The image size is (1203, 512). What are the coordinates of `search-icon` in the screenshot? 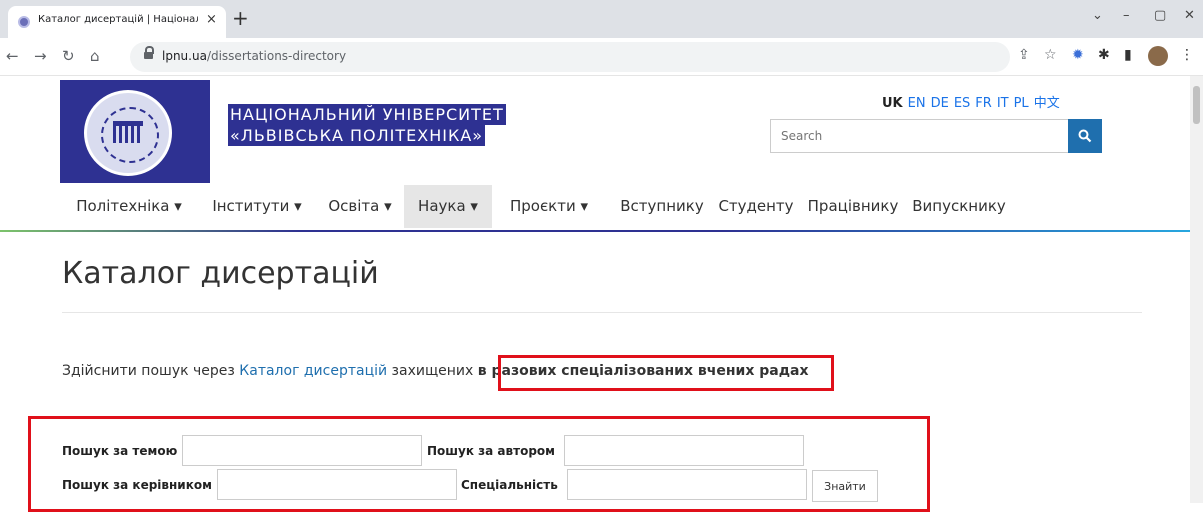 It's located at (1085, 136).